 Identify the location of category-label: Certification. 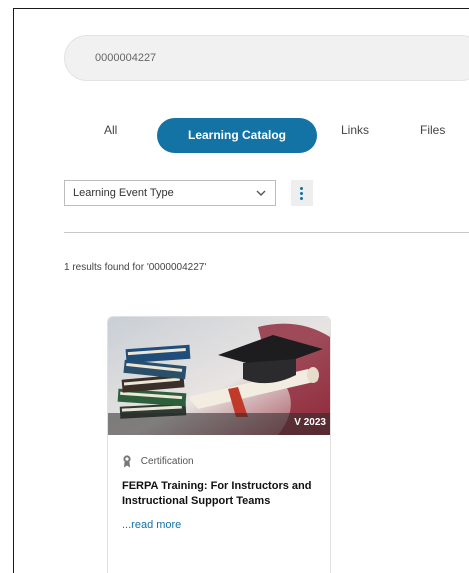
(167, 462).